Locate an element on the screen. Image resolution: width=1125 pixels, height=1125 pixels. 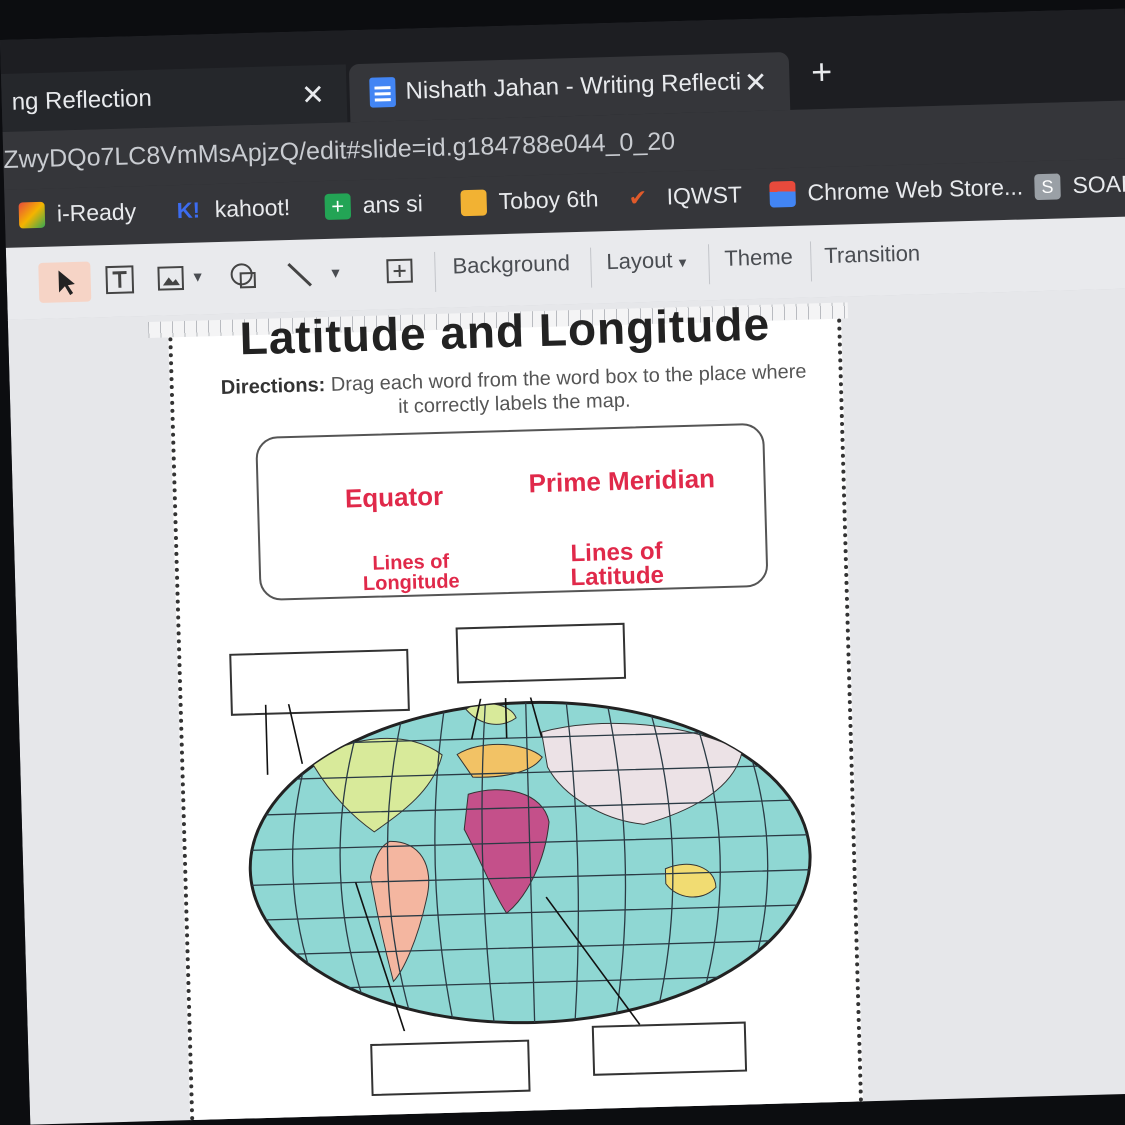
directions-label: Directions: is located at coordinates (273, 386).